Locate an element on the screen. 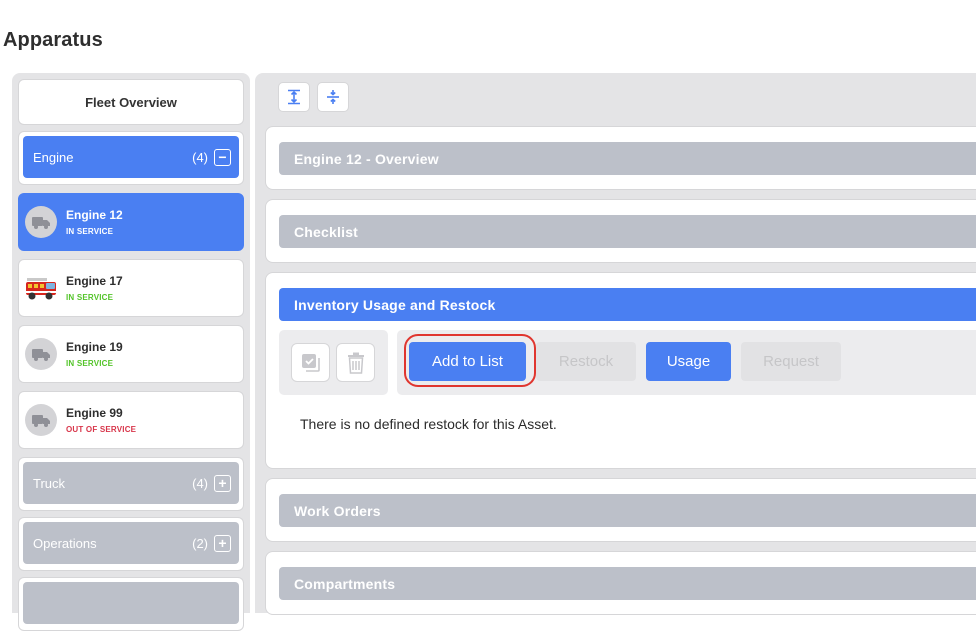 This screenshot has width=976, height=631. group-next-header is located at coordinates (131, 603).